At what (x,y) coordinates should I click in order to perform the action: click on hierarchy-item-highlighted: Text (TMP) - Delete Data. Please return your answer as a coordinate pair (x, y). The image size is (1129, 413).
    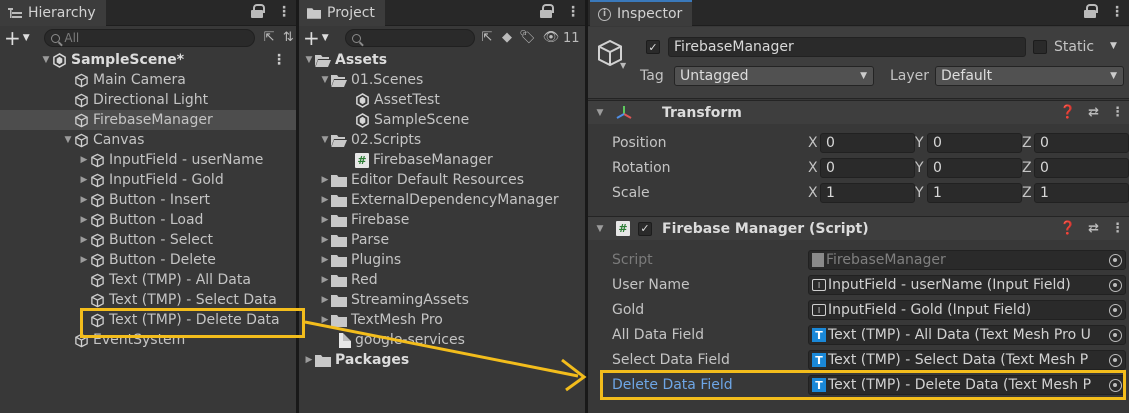
    Looking at the image, I should click on (148, 320).